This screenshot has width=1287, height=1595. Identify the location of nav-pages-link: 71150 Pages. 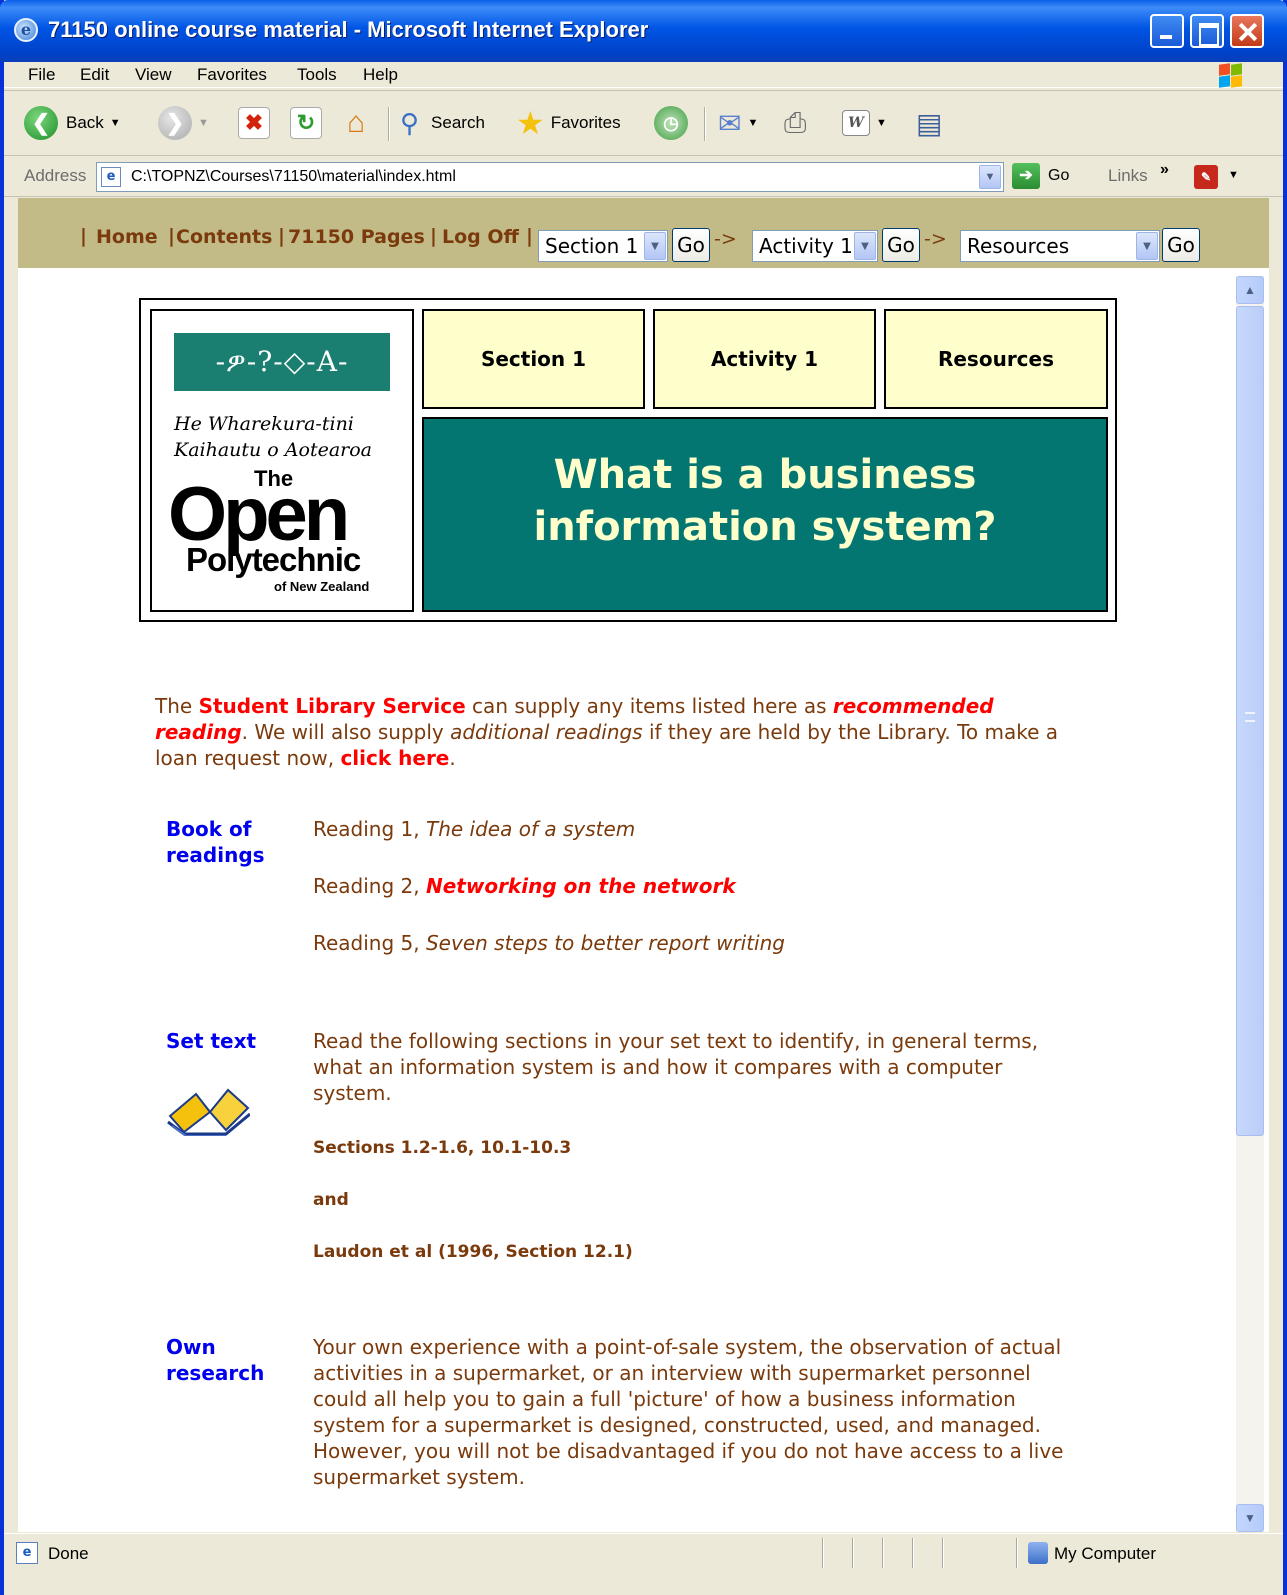
(356, 237).